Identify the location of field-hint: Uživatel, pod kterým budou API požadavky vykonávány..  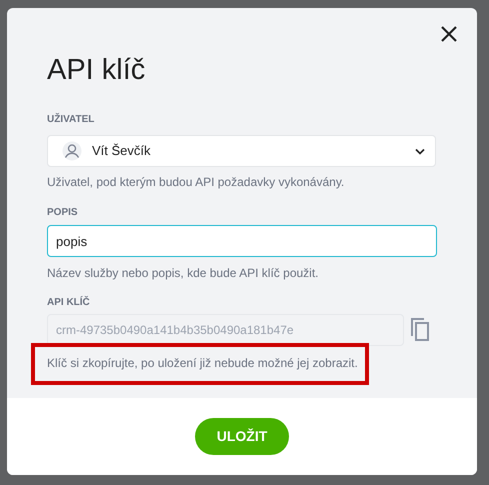
(196, 181).